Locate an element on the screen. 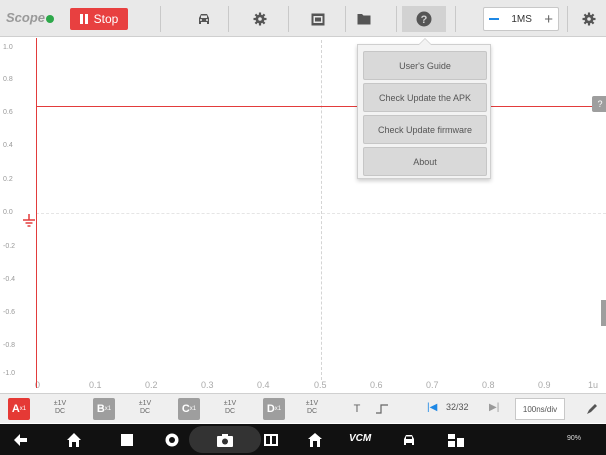  channel-c-settings: ±1V DC is located at coordinates (230, 408).